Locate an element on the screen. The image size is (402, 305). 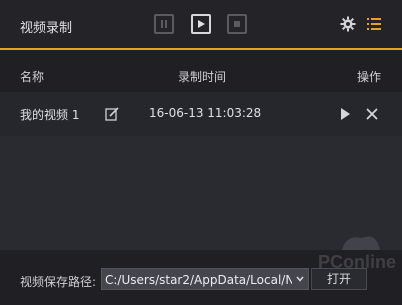
table-row: 我的视频 1 16-06-13 11:03:28 is located at coordinates (201, 114).